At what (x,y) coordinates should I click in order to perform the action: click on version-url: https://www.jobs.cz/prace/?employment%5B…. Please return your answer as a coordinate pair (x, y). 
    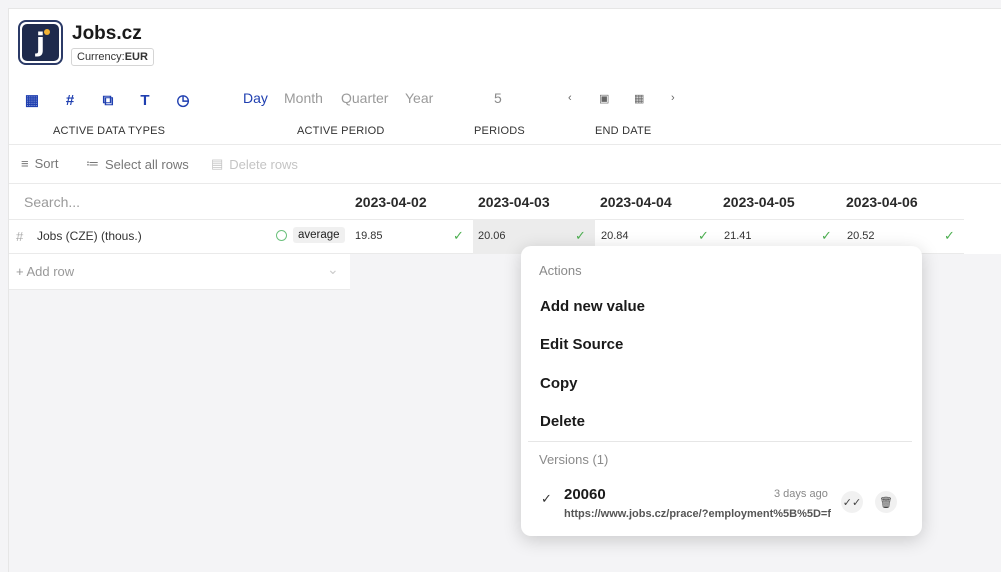
    Looking at the image, I should click on (697, 514).